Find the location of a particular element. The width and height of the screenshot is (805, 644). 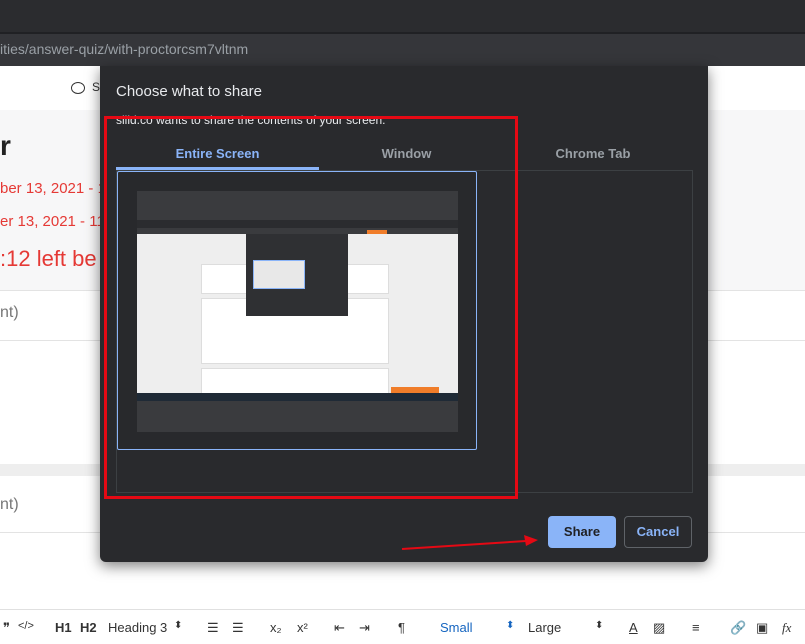

ordered-list-icon: ☰ is located at coordinates (213, 628).